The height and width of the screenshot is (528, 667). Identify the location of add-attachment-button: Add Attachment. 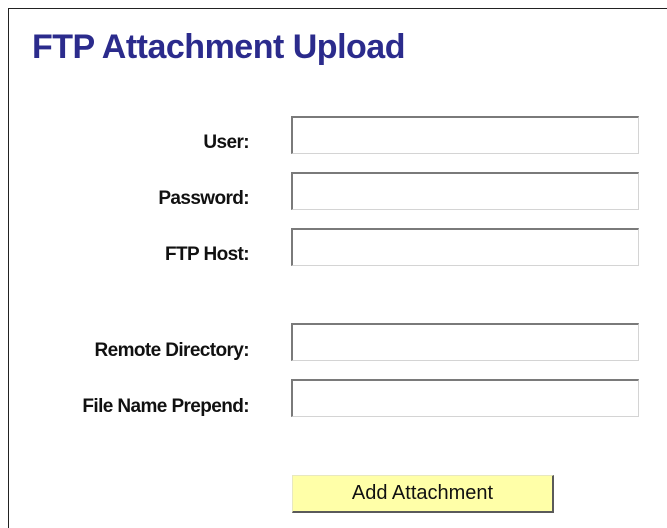
(423, 494).